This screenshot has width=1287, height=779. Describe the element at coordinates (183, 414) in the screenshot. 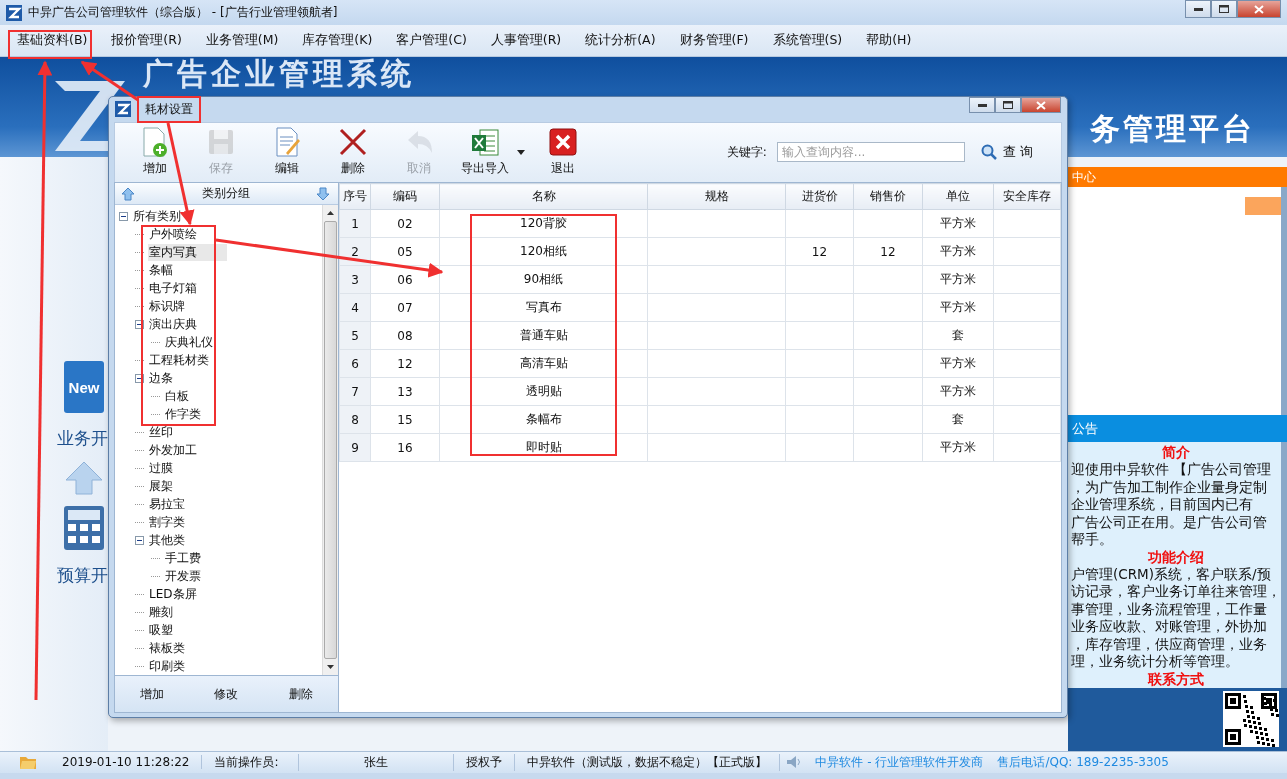

I see `tree-item: 作字类` at that location.